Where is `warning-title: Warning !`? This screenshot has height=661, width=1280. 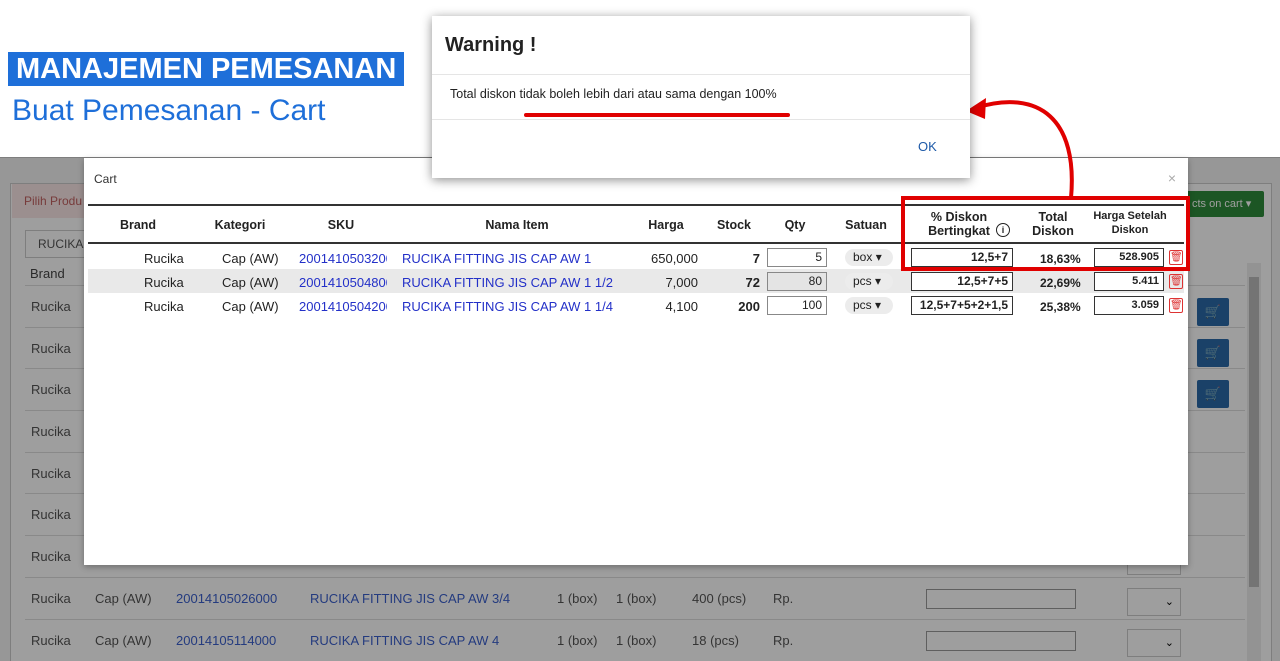
warning-title: Warning ! is located at coordinates (491, 45).